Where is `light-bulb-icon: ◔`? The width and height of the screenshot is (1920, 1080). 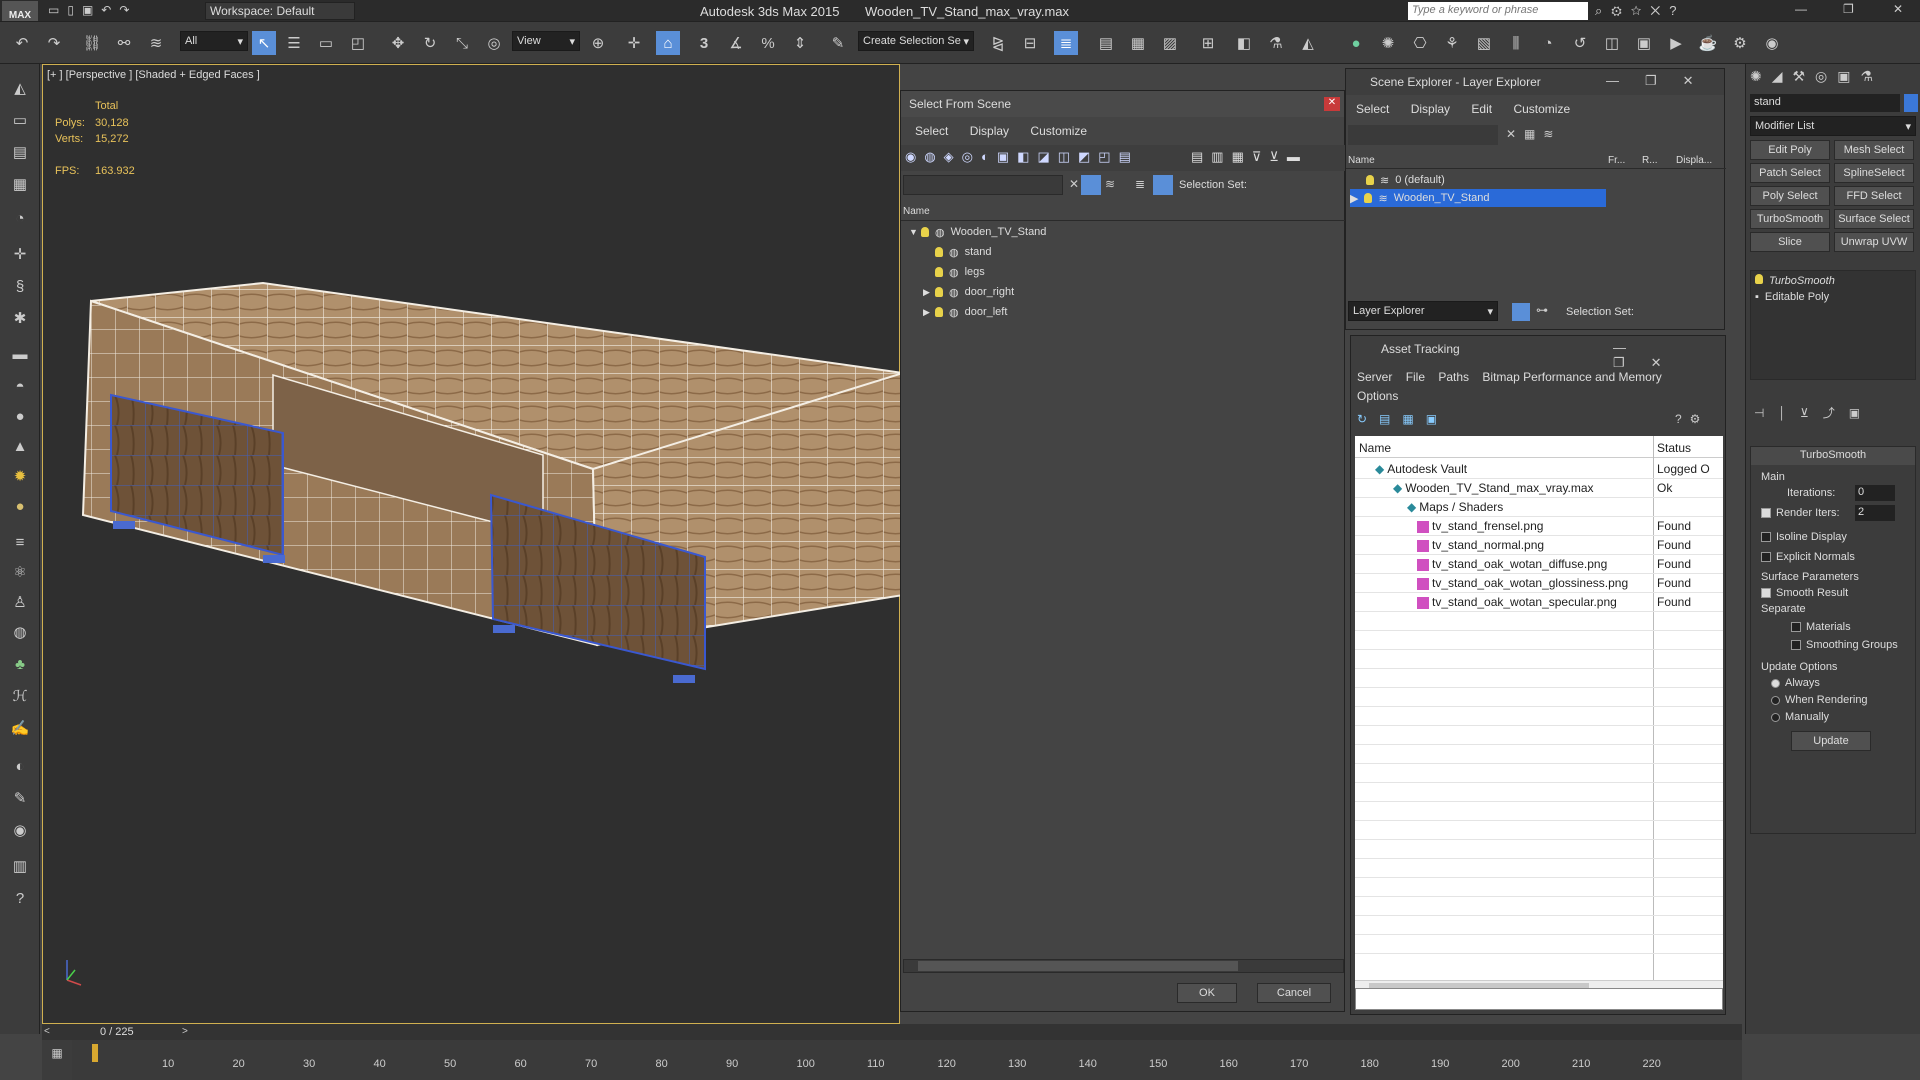
light-bulb-icon: ◔ is located at coordinates (20, 218).